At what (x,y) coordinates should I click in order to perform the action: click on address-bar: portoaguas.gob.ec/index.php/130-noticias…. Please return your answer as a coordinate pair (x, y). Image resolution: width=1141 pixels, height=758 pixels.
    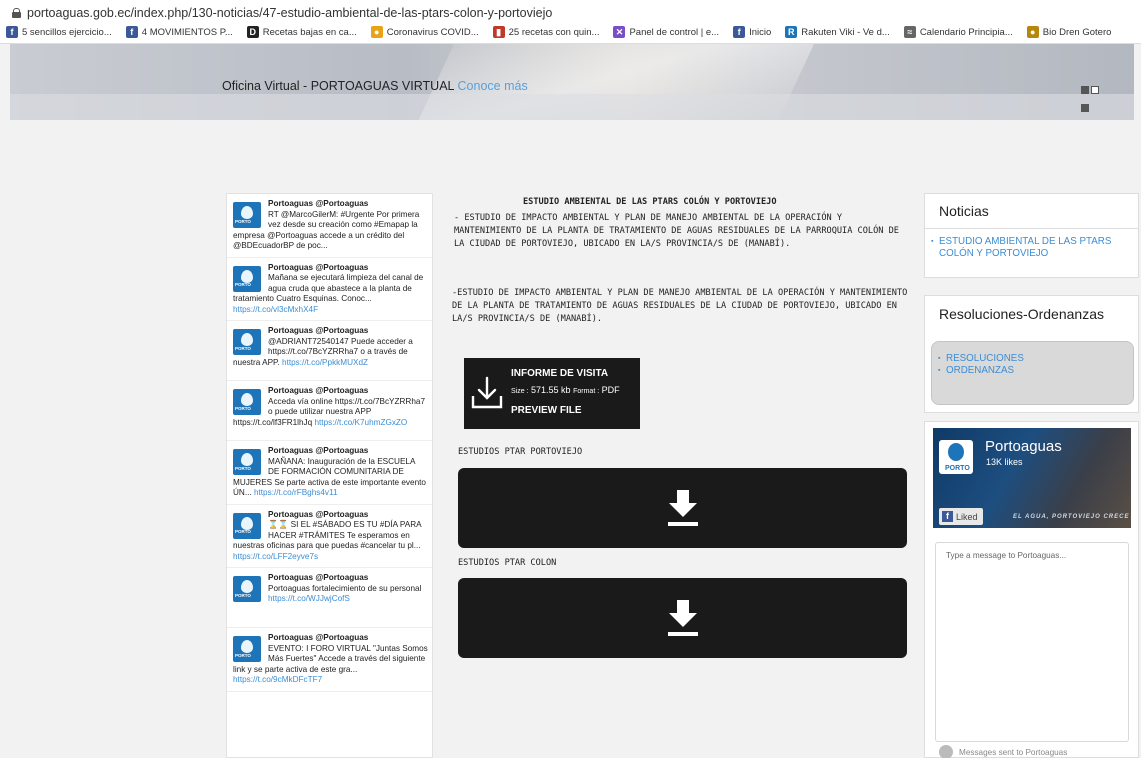
    Looking at the image, I should click on (282, 13).